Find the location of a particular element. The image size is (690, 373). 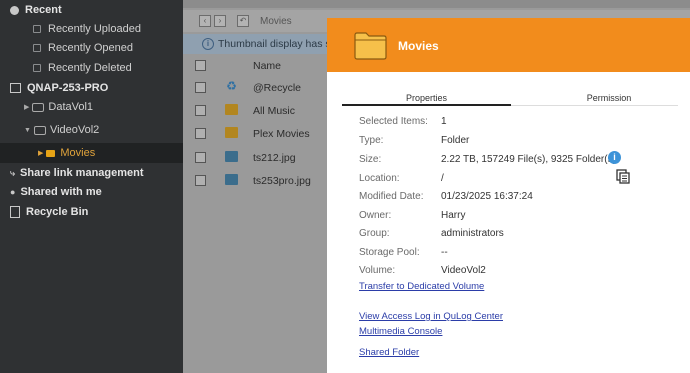

sidebar-item-nas: QNAP-253-PRO is located at coordinates (59, 88).